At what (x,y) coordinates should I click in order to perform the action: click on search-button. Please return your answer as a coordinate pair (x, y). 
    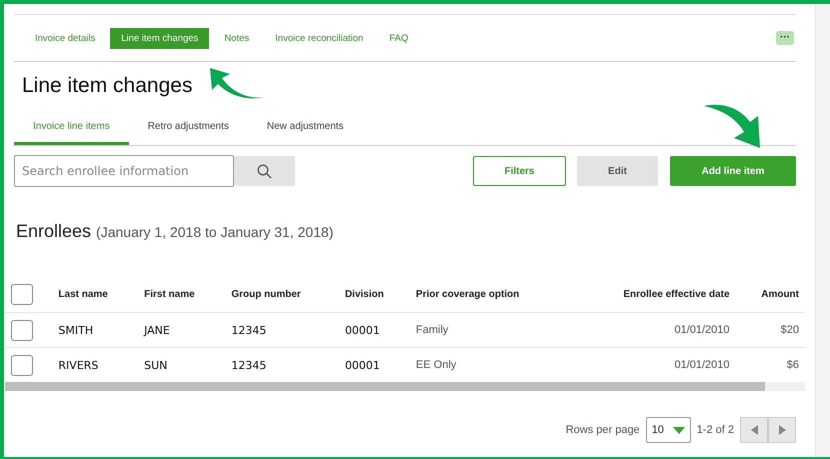
    Looking at the image, I should click on (264, 171).